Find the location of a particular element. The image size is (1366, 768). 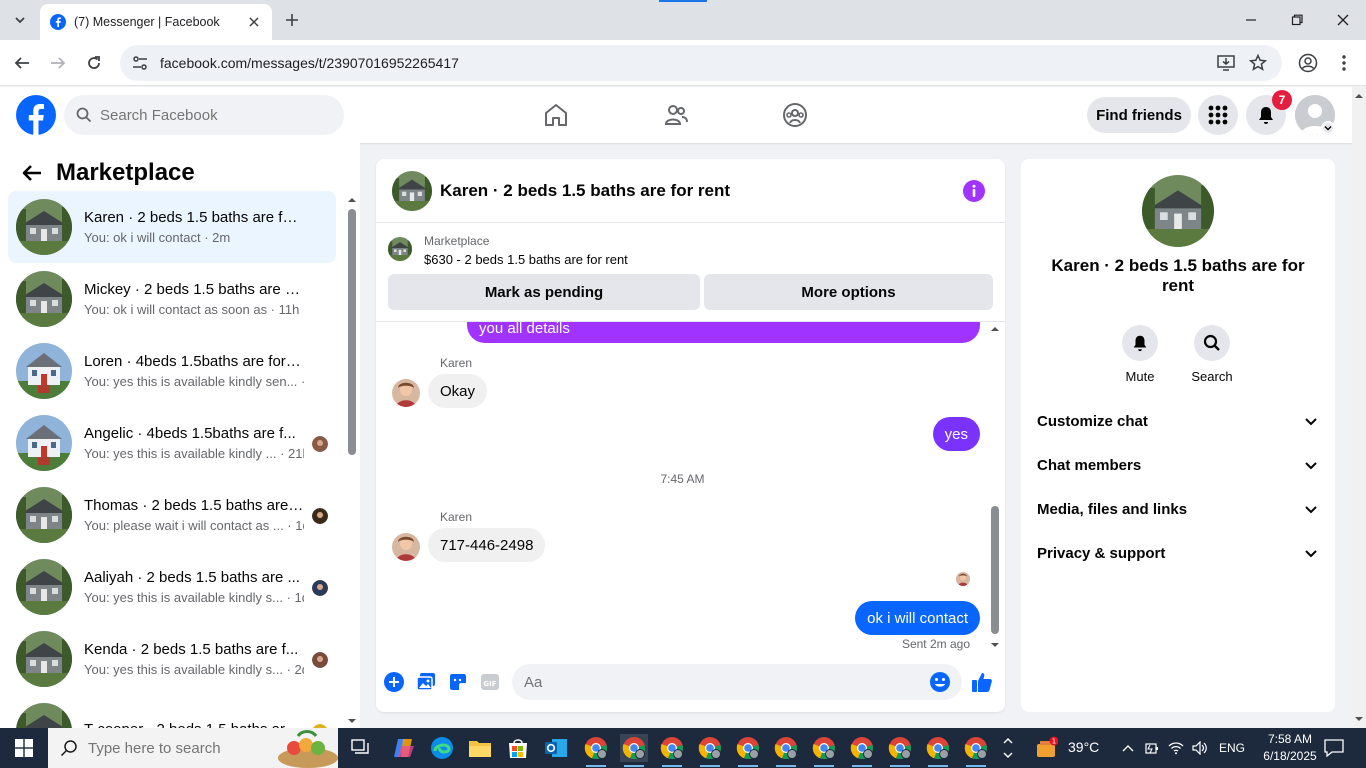

facebook-search is located at coordinates (204, 115).